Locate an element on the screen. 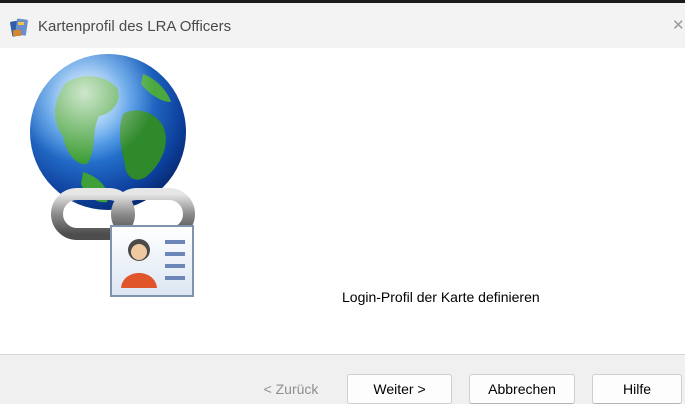 The width and height of the screenshot is (685, 404). step-message: Login-Profil der Karte definieren is located at coordinates (441, 297).